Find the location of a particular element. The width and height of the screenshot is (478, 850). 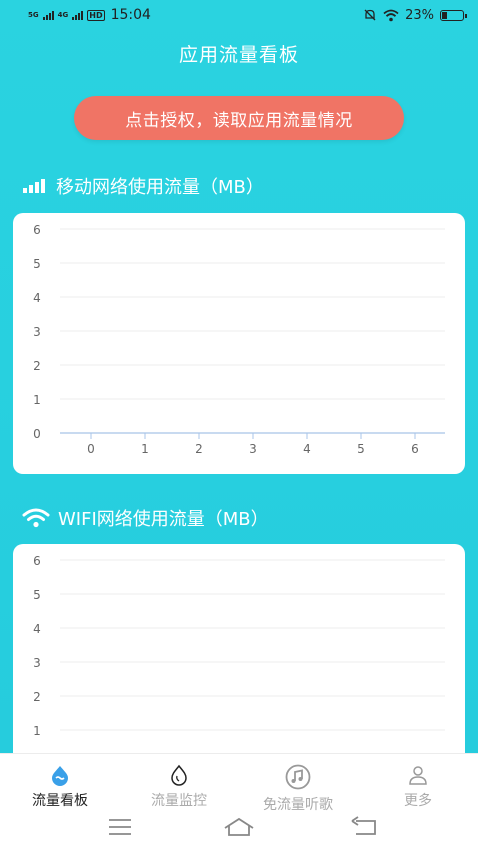

signal-icon is located at coordinates (48, 15).